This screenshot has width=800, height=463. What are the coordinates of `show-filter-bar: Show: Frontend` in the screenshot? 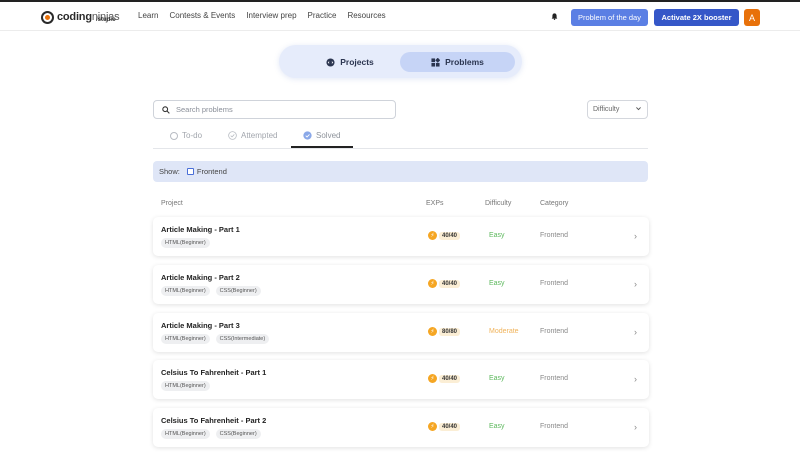 It's located at (400, 171).